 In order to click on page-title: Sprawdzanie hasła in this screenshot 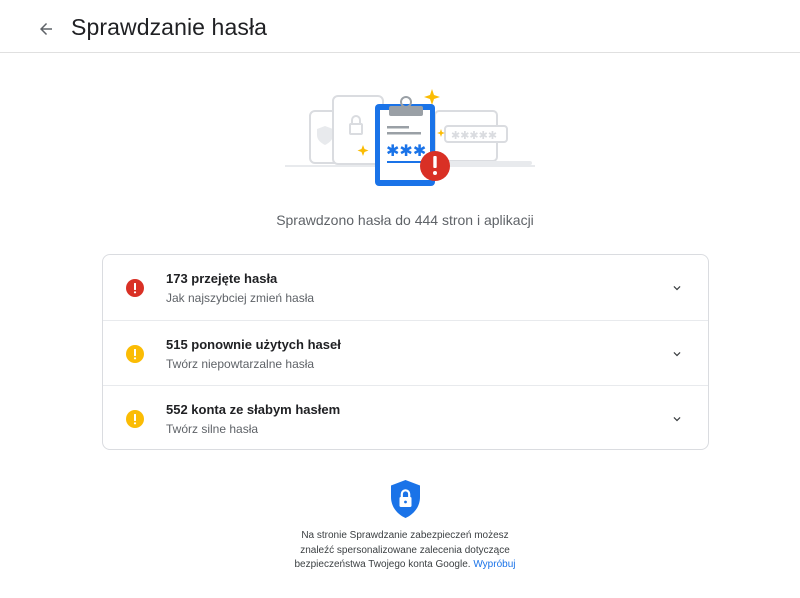, I will do `click(169, 27)`.